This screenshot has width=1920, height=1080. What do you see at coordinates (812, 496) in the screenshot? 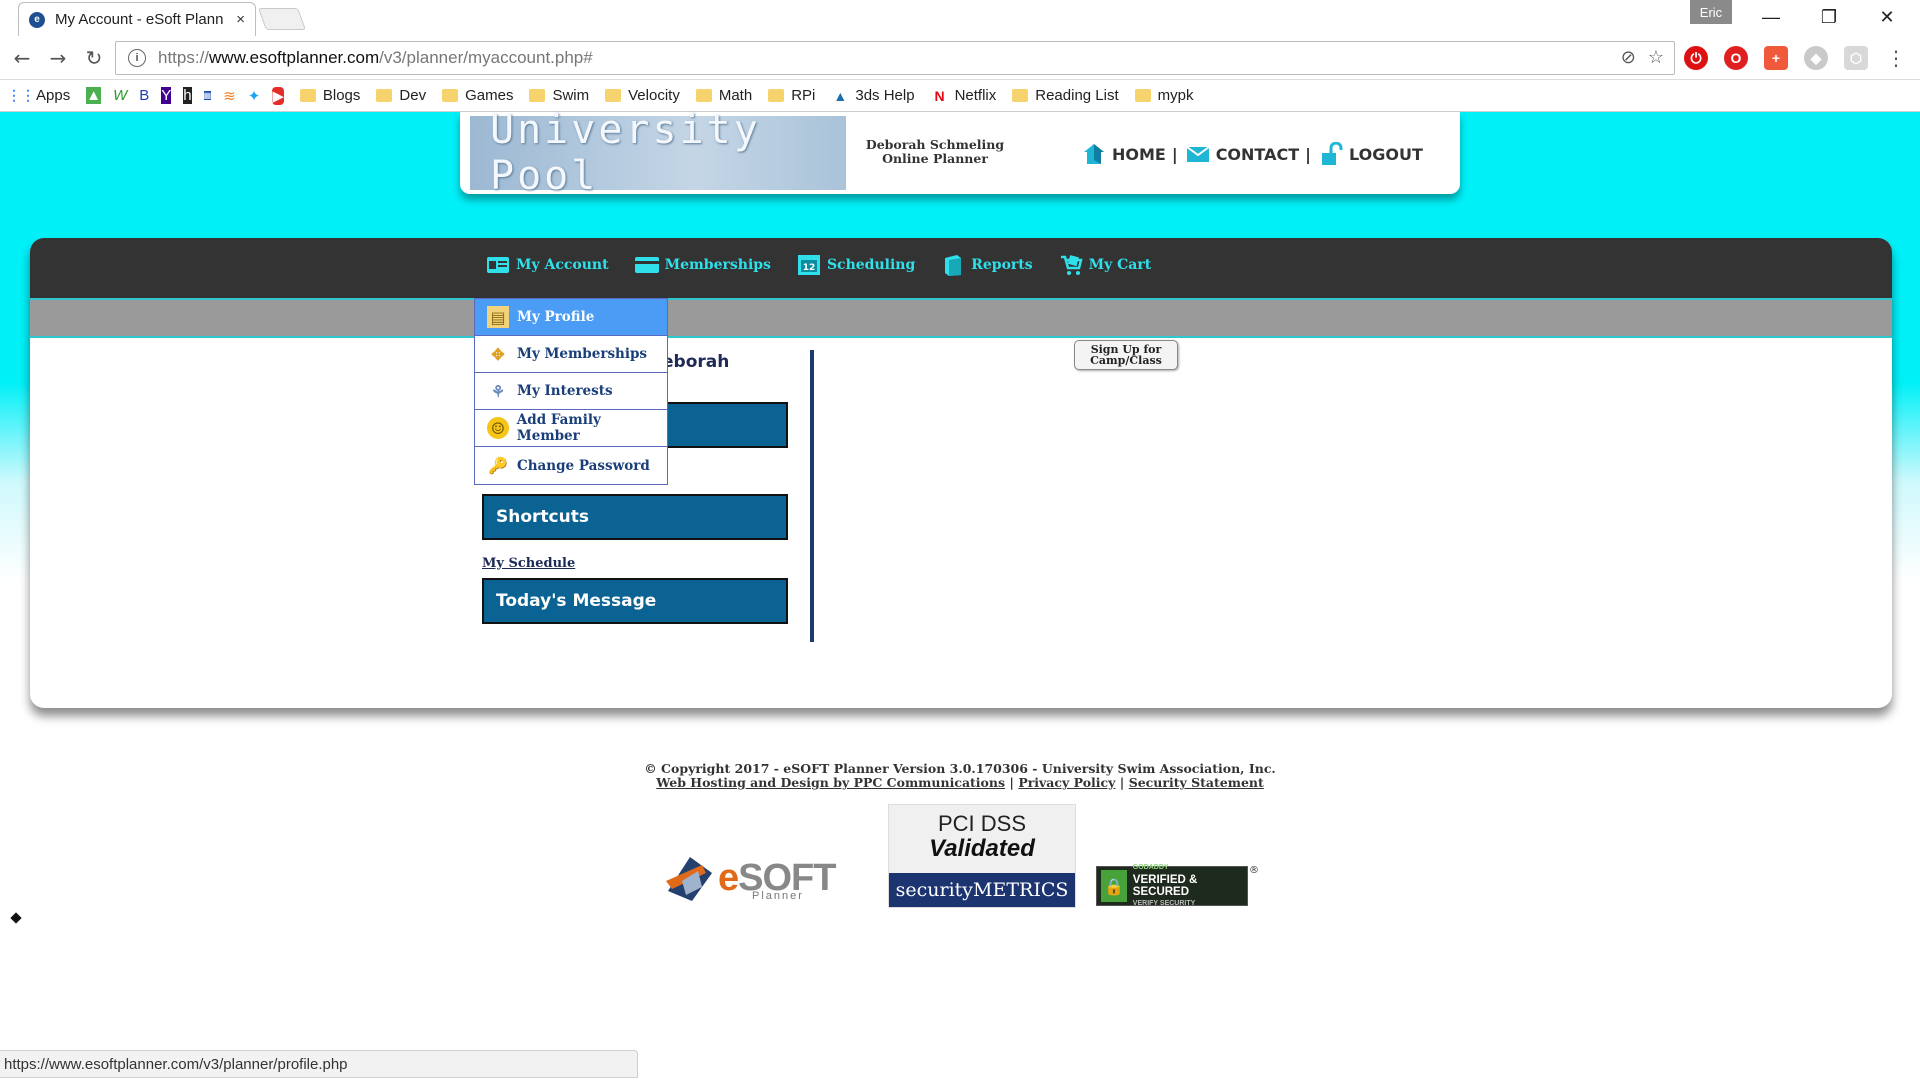
I see `column-divider` at bounding box center [812, 496].